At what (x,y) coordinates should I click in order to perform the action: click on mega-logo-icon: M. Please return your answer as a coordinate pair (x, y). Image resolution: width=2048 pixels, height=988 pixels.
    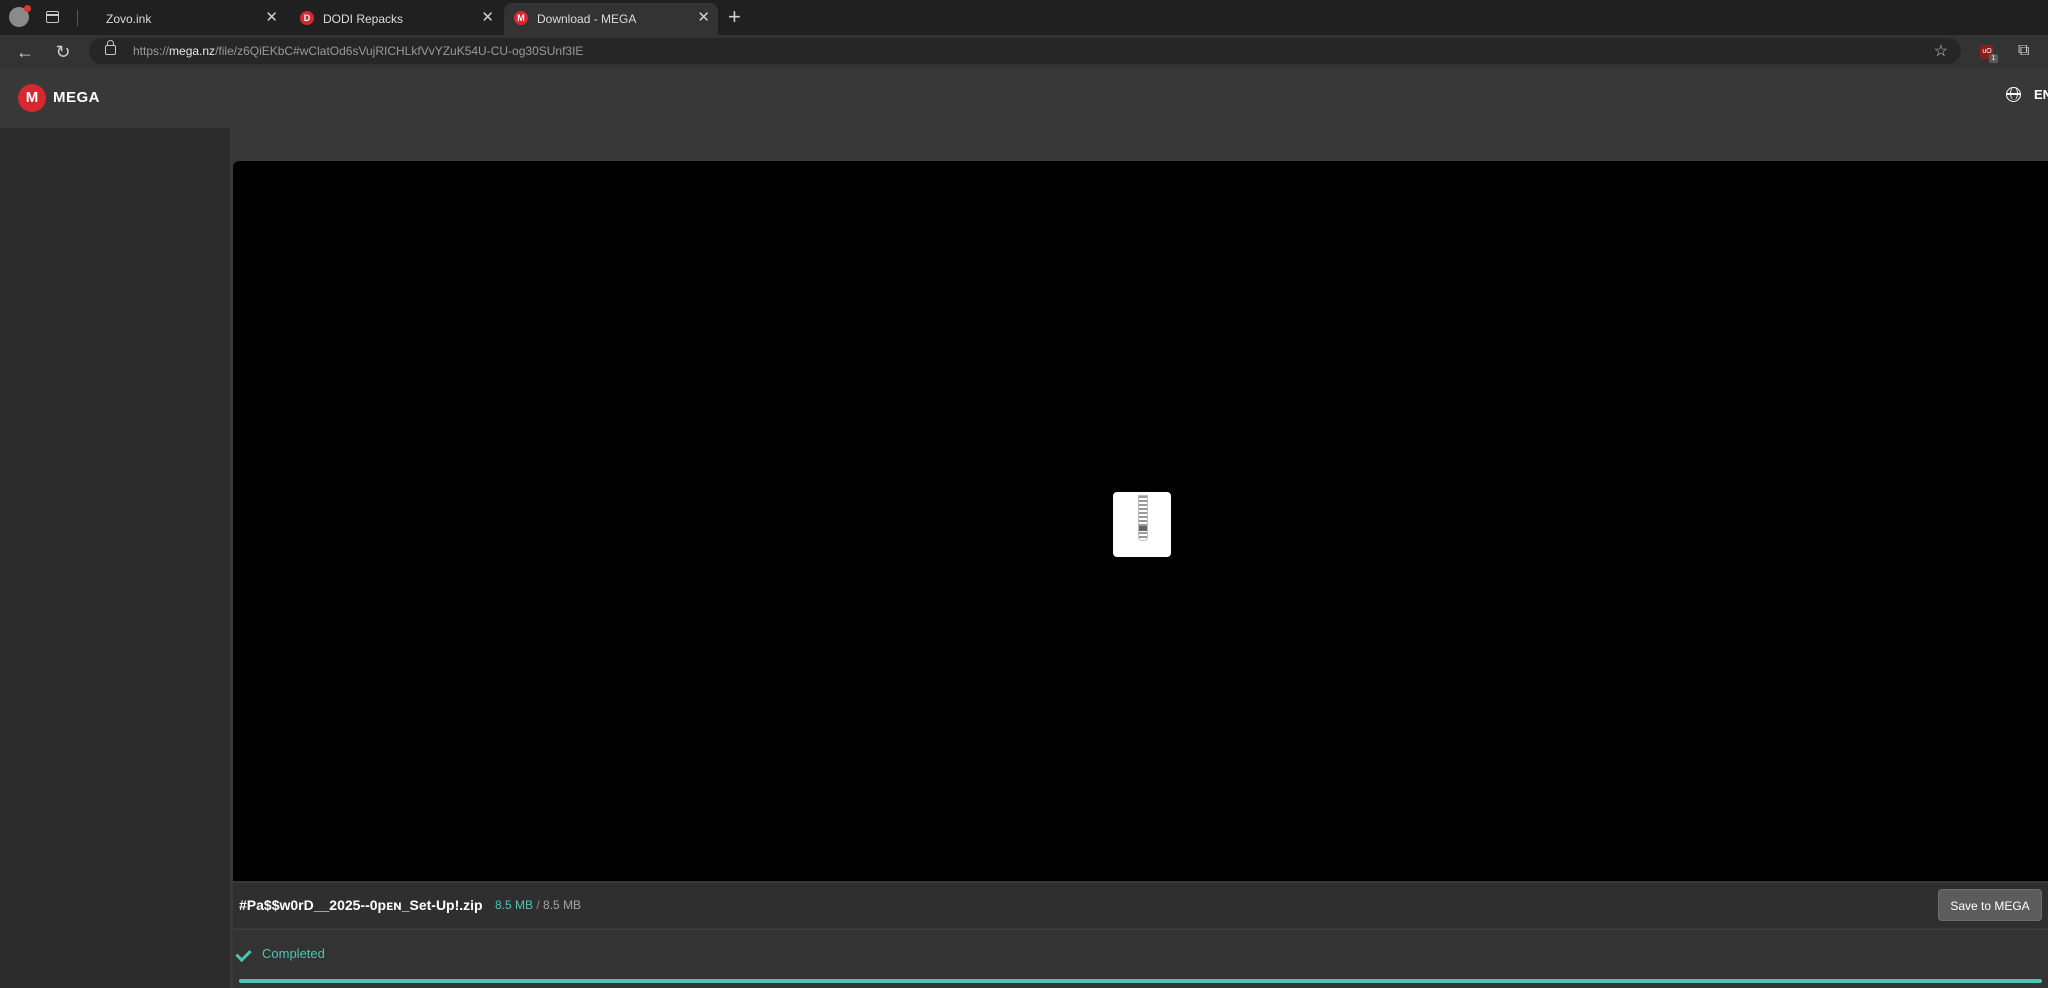
    Looking at the image, I should click on (32, 98).